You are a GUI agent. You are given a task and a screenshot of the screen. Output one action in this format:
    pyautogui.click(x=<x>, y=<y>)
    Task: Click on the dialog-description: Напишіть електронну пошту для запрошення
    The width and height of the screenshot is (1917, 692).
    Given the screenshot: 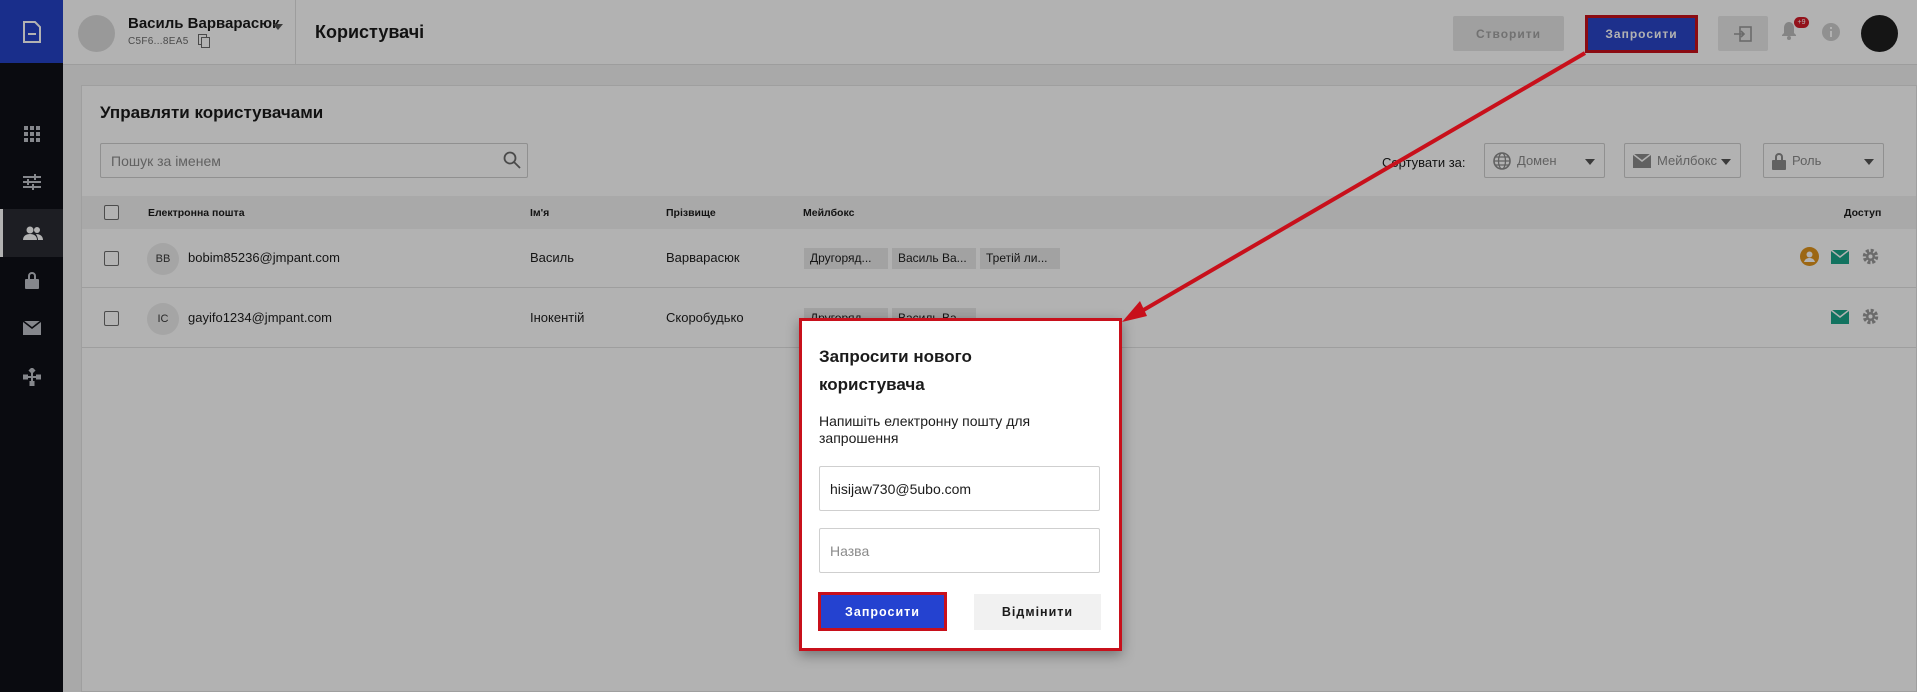 What is the action you would take?
    pyautogui.click(x=925, y=429)
    